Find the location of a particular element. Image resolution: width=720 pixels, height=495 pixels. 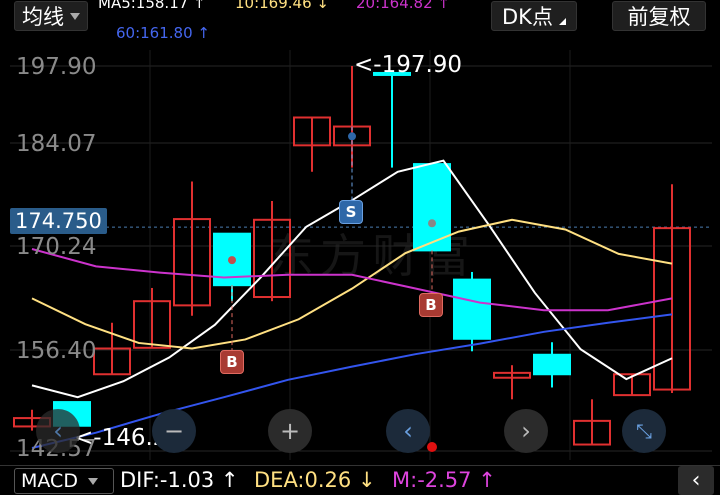

dea-value: DEA:0.26 ↓ is located at coordinates (315, 480).